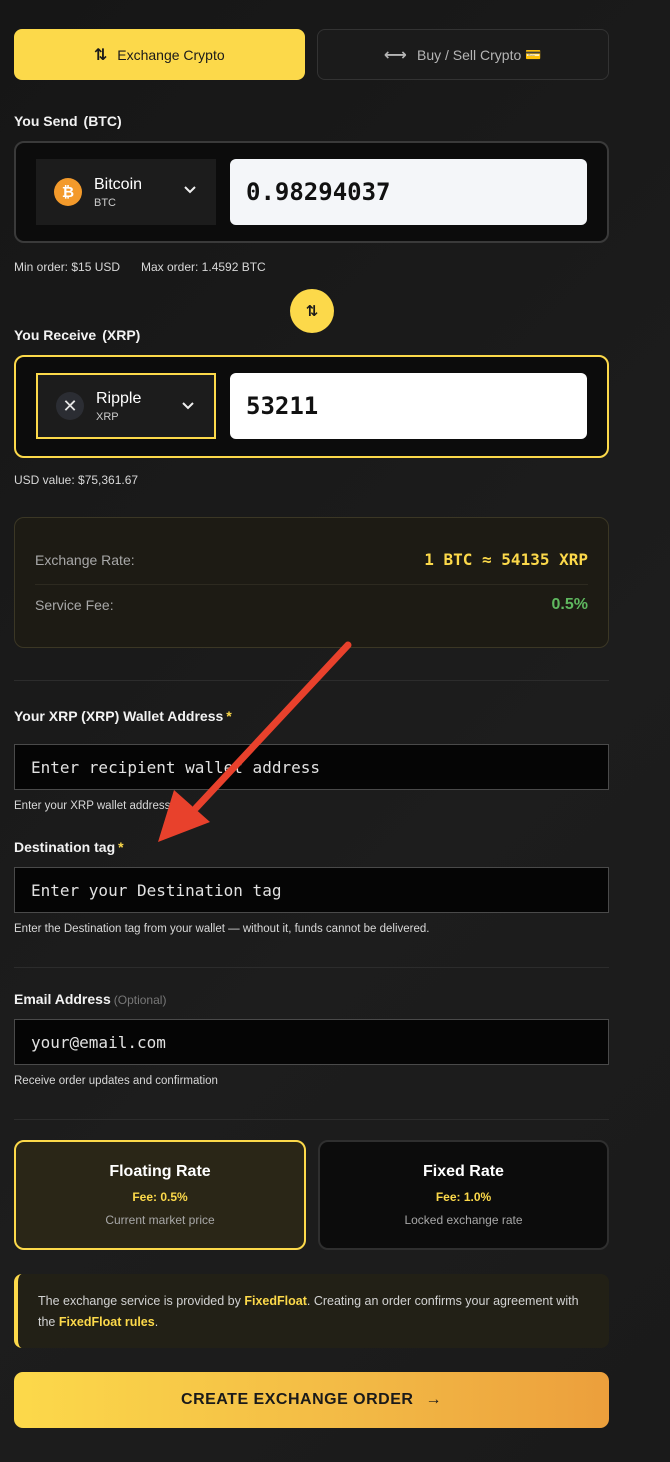  Describe the element at coordinates (74, 605) in the screenshot. I see `service-fee-label: Service Fee:` at that location.